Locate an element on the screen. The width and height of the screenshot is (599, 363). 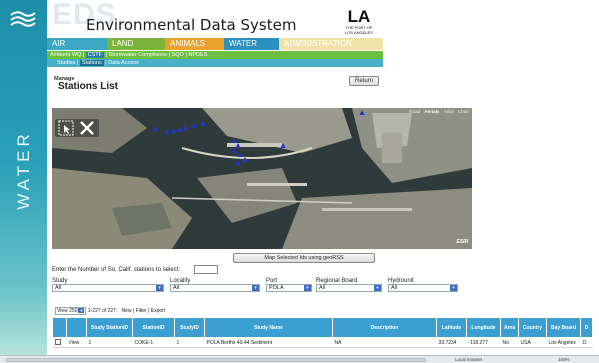
subnav-ambient-wq: Ambient WQ | is located at coordinates (68, 55).